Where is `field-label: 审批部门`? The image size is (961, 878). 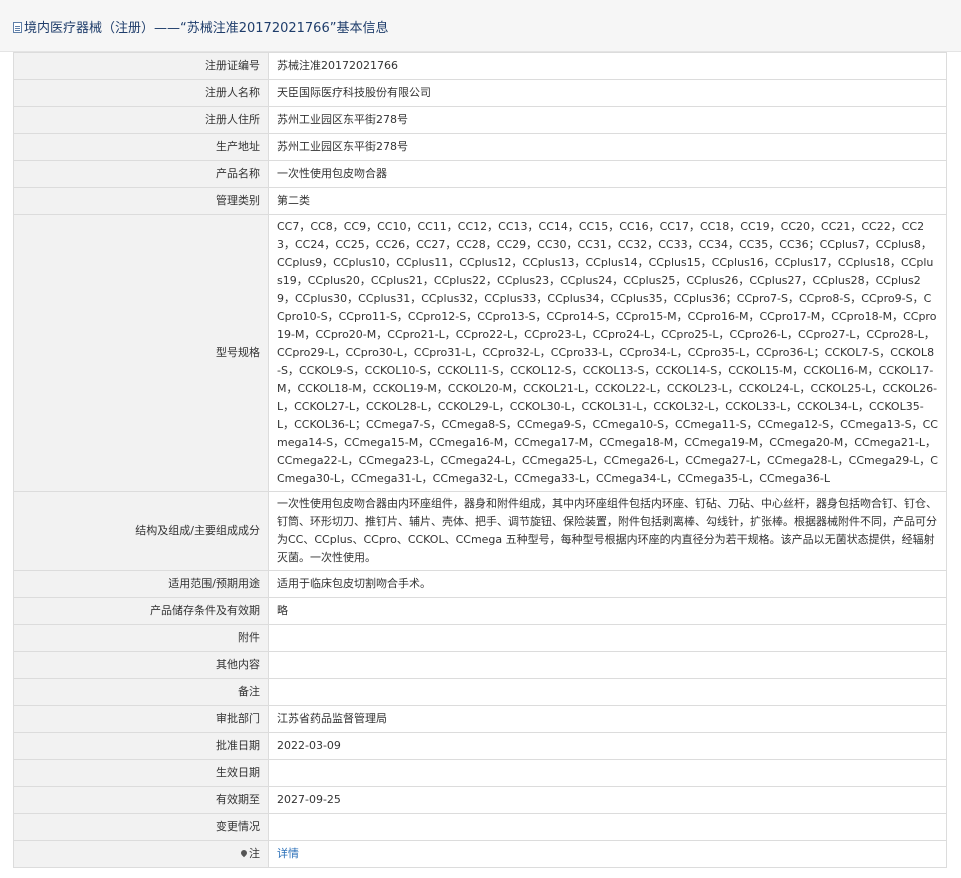
field-label: 审批部门 is located at coordinates (141, 719).